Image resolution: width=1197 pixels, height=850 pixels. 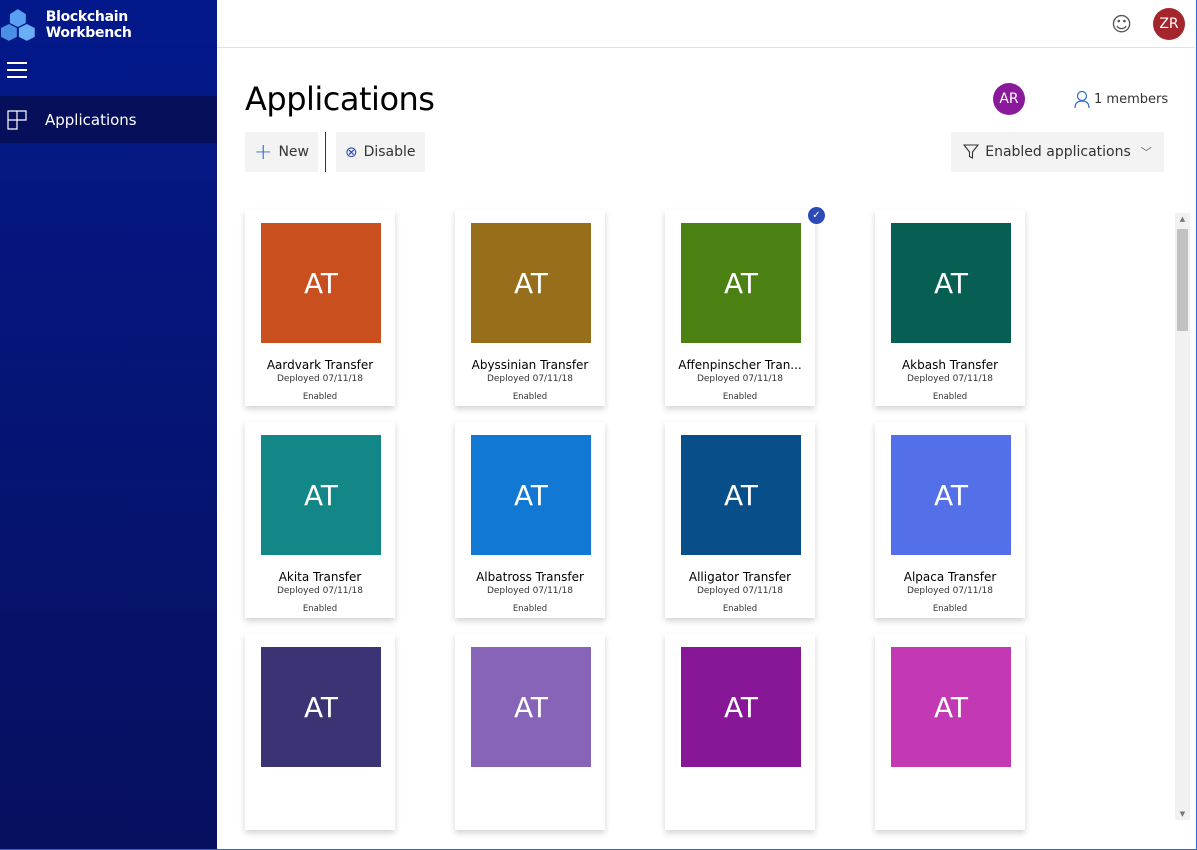 What do you see at coordinates (971, 151) in the screenshot?
I see `filter-icon` at bounding box center [971, 151].